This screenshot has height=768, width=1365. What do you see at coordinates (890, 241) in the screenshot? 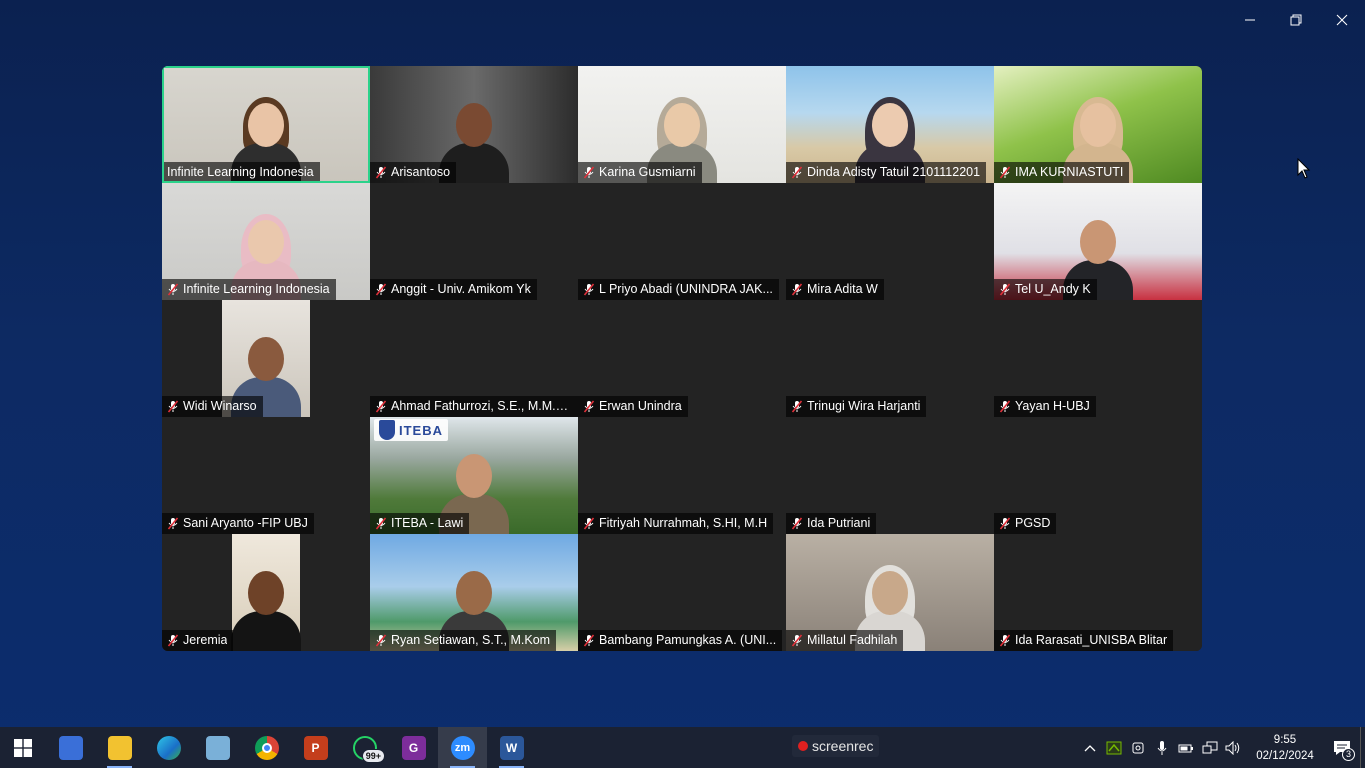
I see `participant-tile: Mira Adita W` at bounding box center [890, 241].